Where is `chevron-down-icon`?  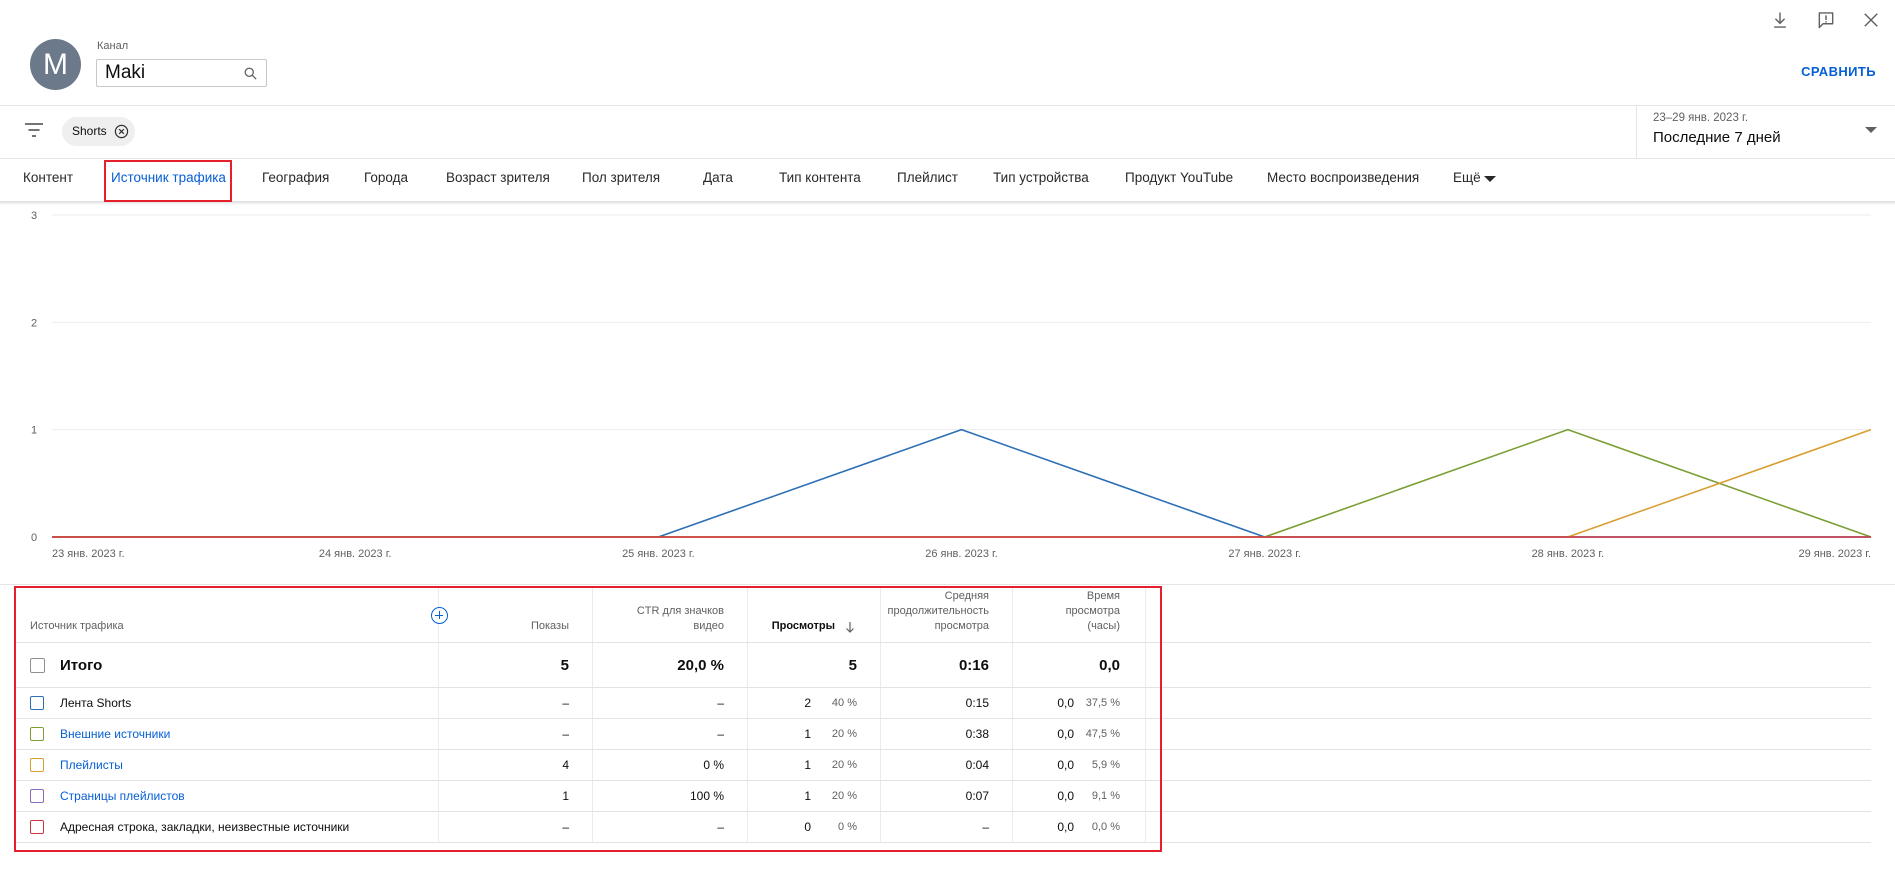 chevron-down-icon is located at coordinates (1871, 130).